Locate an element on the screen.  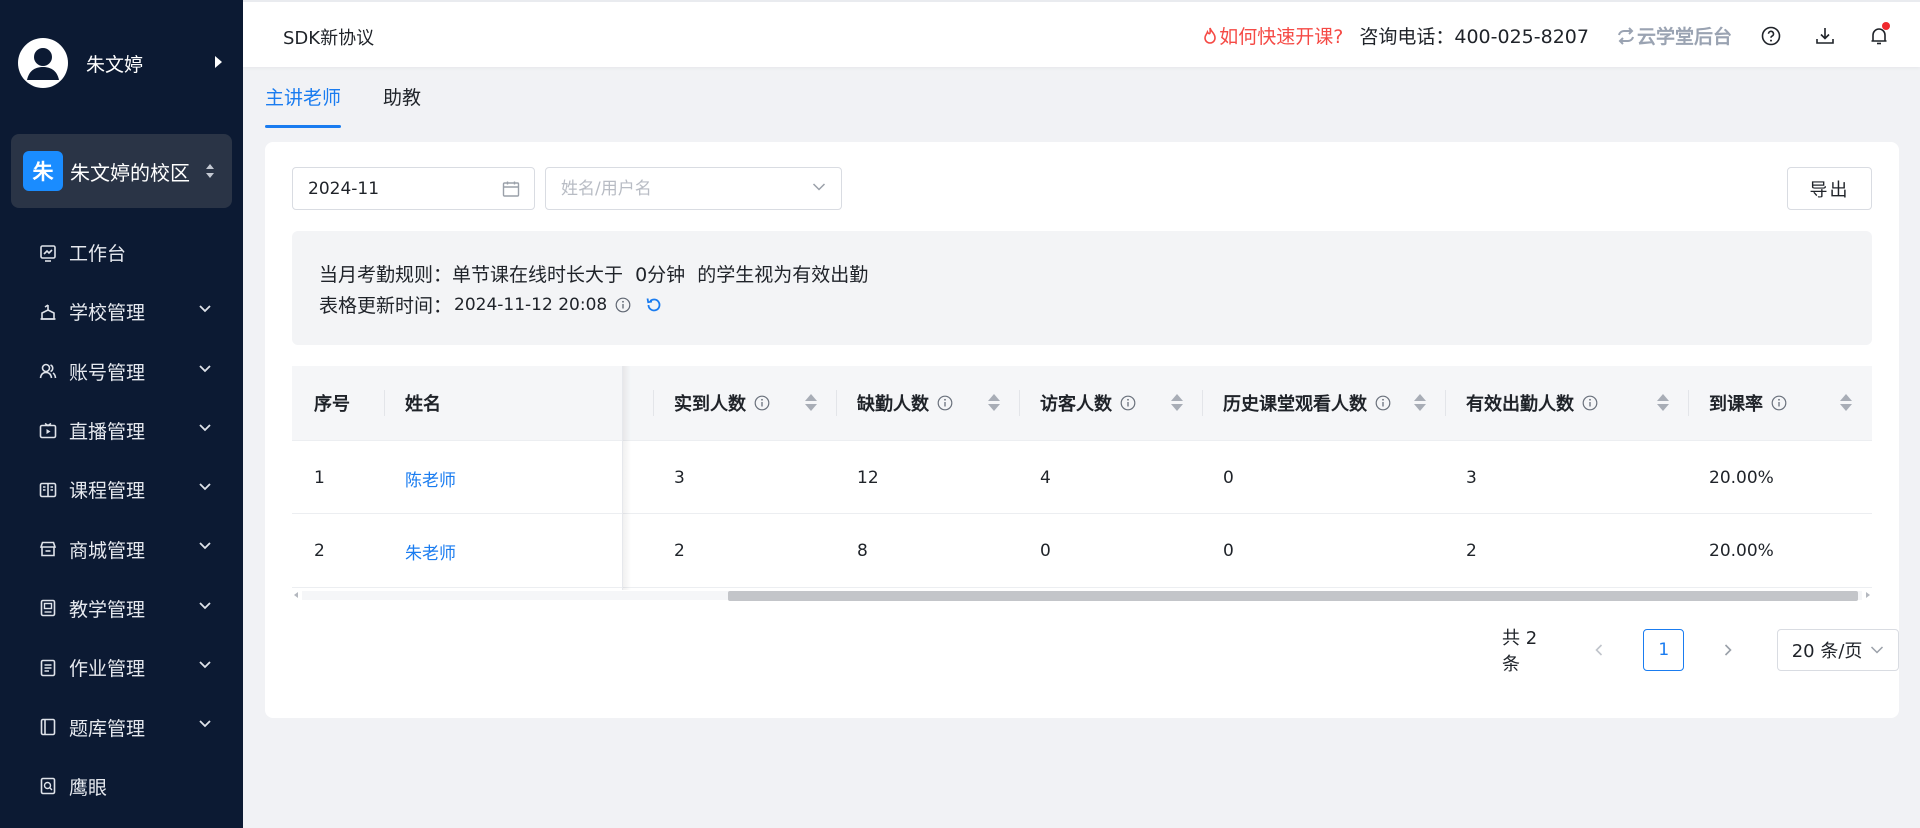
cell-absent: 12 is located at coordinates (868, 478).